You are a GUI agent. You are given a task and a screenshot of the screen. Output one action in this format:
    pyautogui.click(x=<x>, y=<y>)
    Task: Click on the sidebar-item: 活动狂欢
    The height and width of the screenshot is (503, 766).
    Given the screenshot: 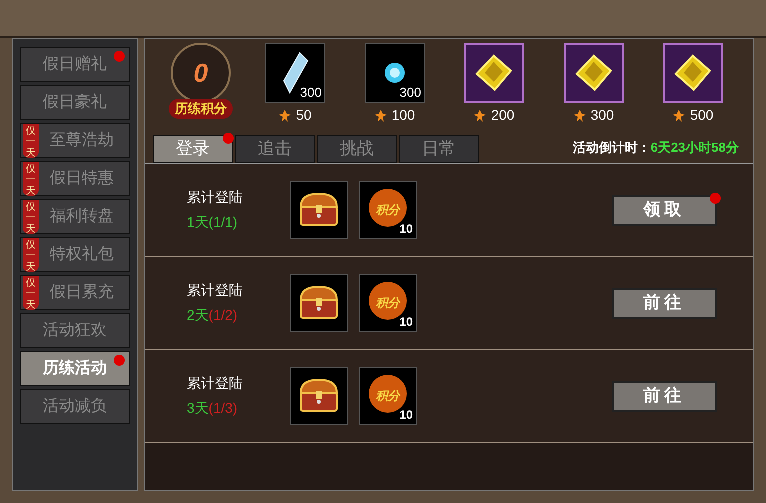 What is the action you would take?
    pyautogui.click(x=75, y=330)
    